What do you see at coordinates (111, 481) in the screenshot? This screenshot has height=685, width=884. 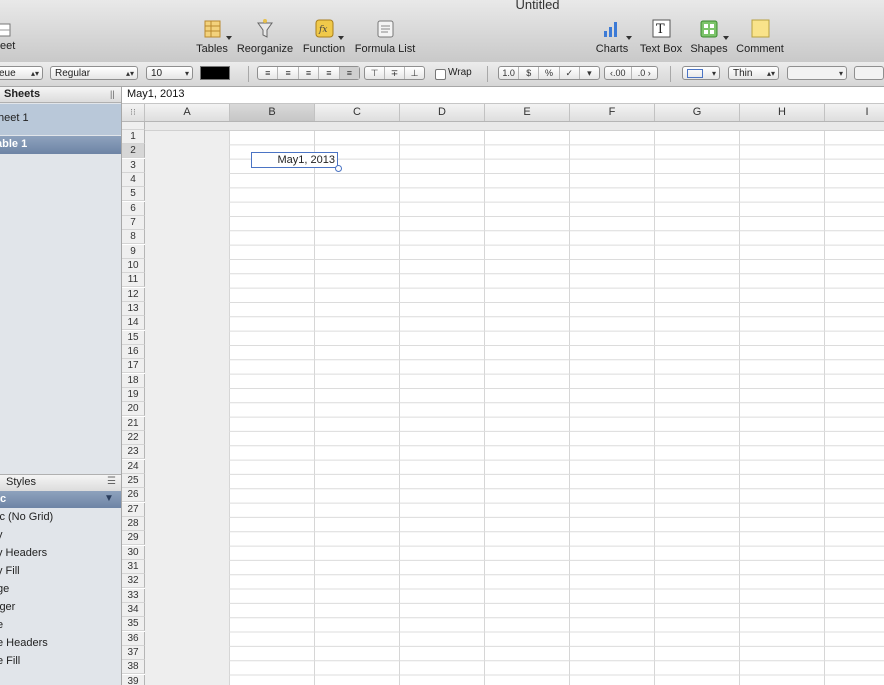 I see `styles-menu-icon: ☰` at bounding box center [111, 481].